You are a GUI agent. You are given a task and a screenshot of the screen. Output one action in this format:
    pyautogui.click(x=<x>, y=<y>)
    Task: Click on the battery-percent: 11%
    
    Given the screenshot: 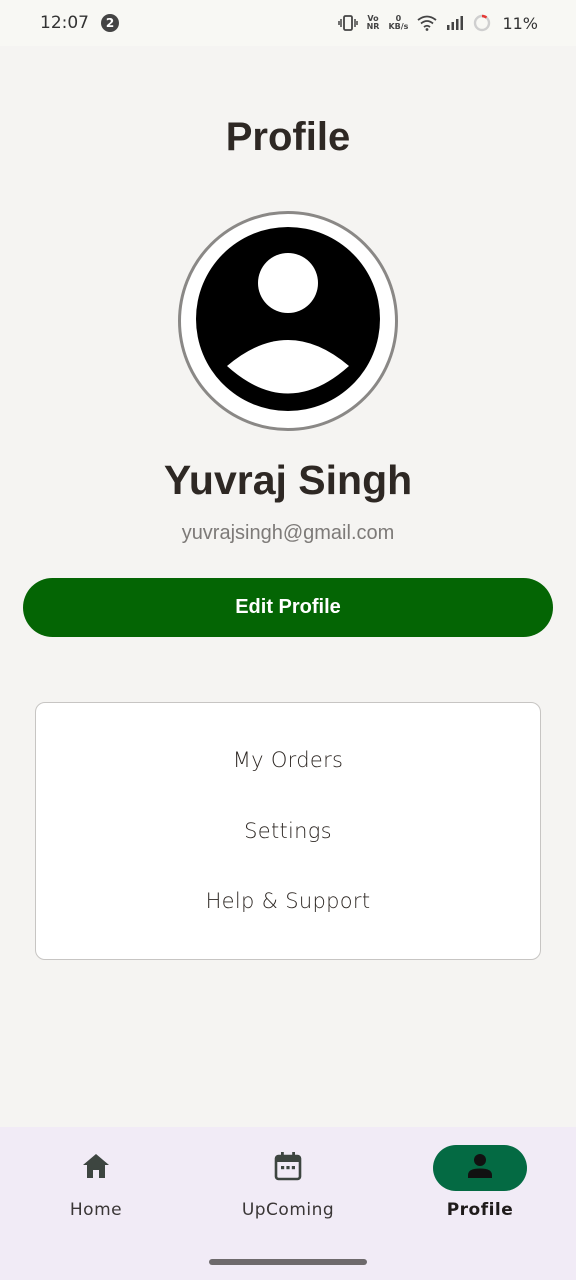 What is the action you would take?
    pyautogui.click(x=520, y=23)
    